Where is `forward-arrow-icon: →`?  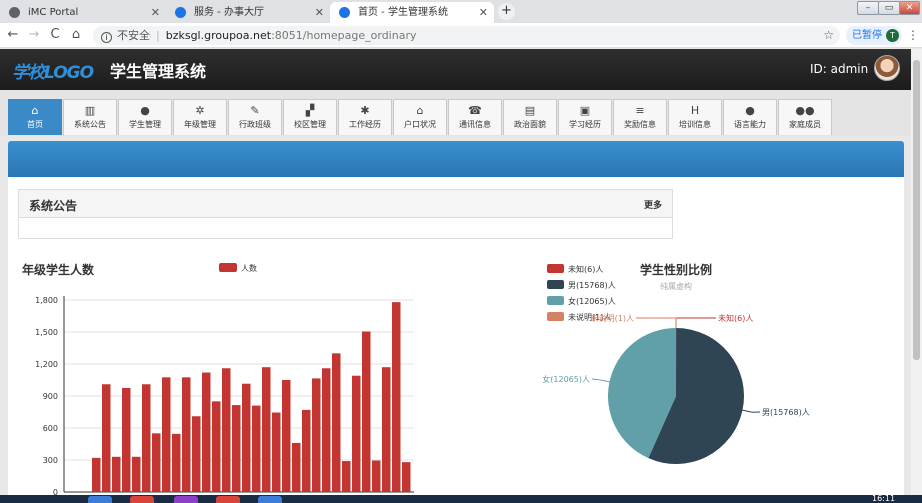 forward-arrow-icon: → is located at coordinates (34, 34).